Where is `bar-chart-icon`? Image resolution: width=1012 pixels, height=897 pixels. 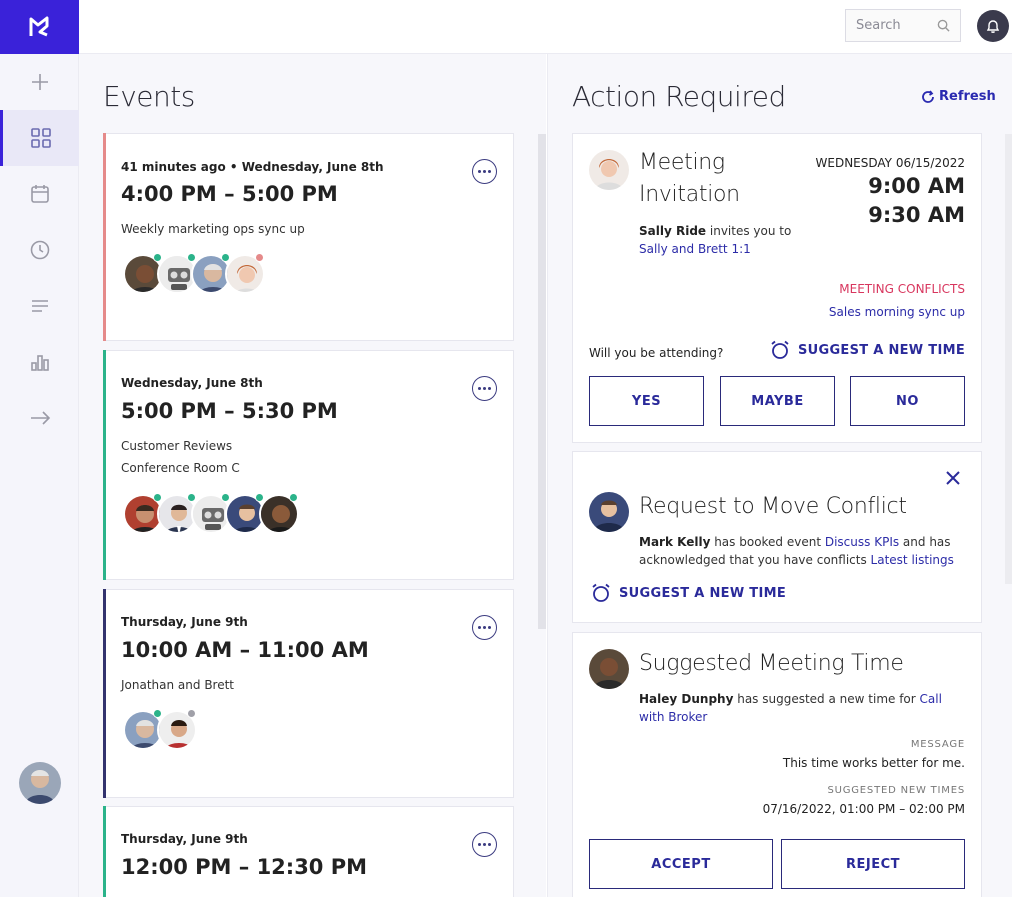 bar-chart-icon is located at coordinates (39, 363).